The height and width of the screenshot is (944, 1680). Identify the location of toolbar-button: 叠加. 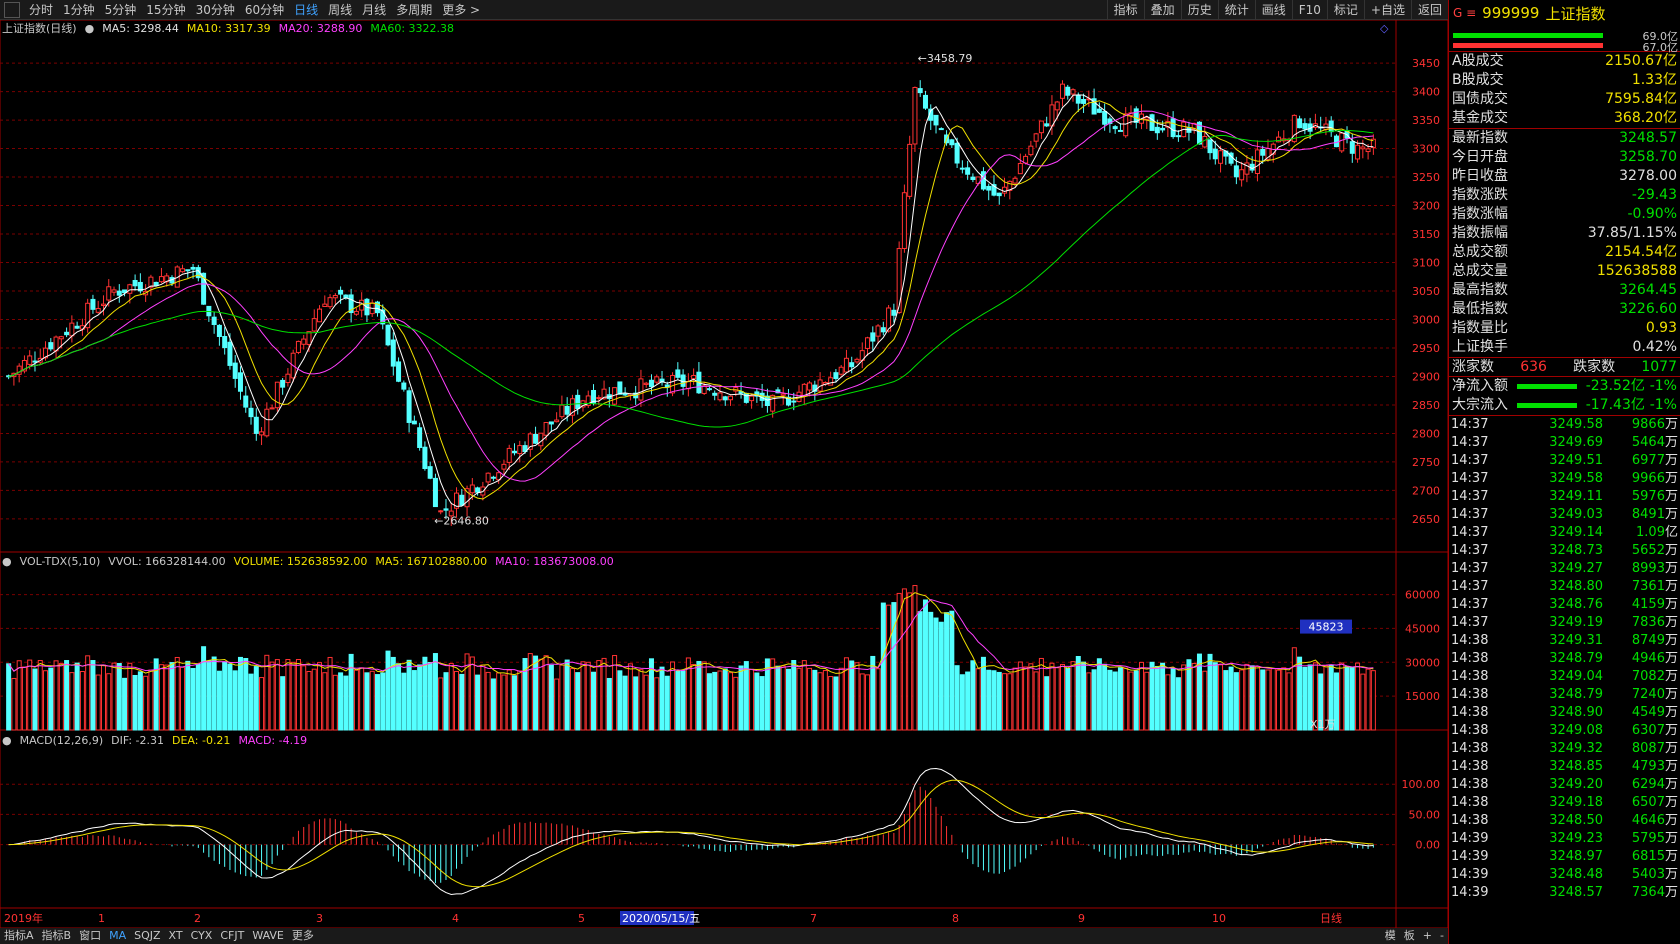
(1162, 10).